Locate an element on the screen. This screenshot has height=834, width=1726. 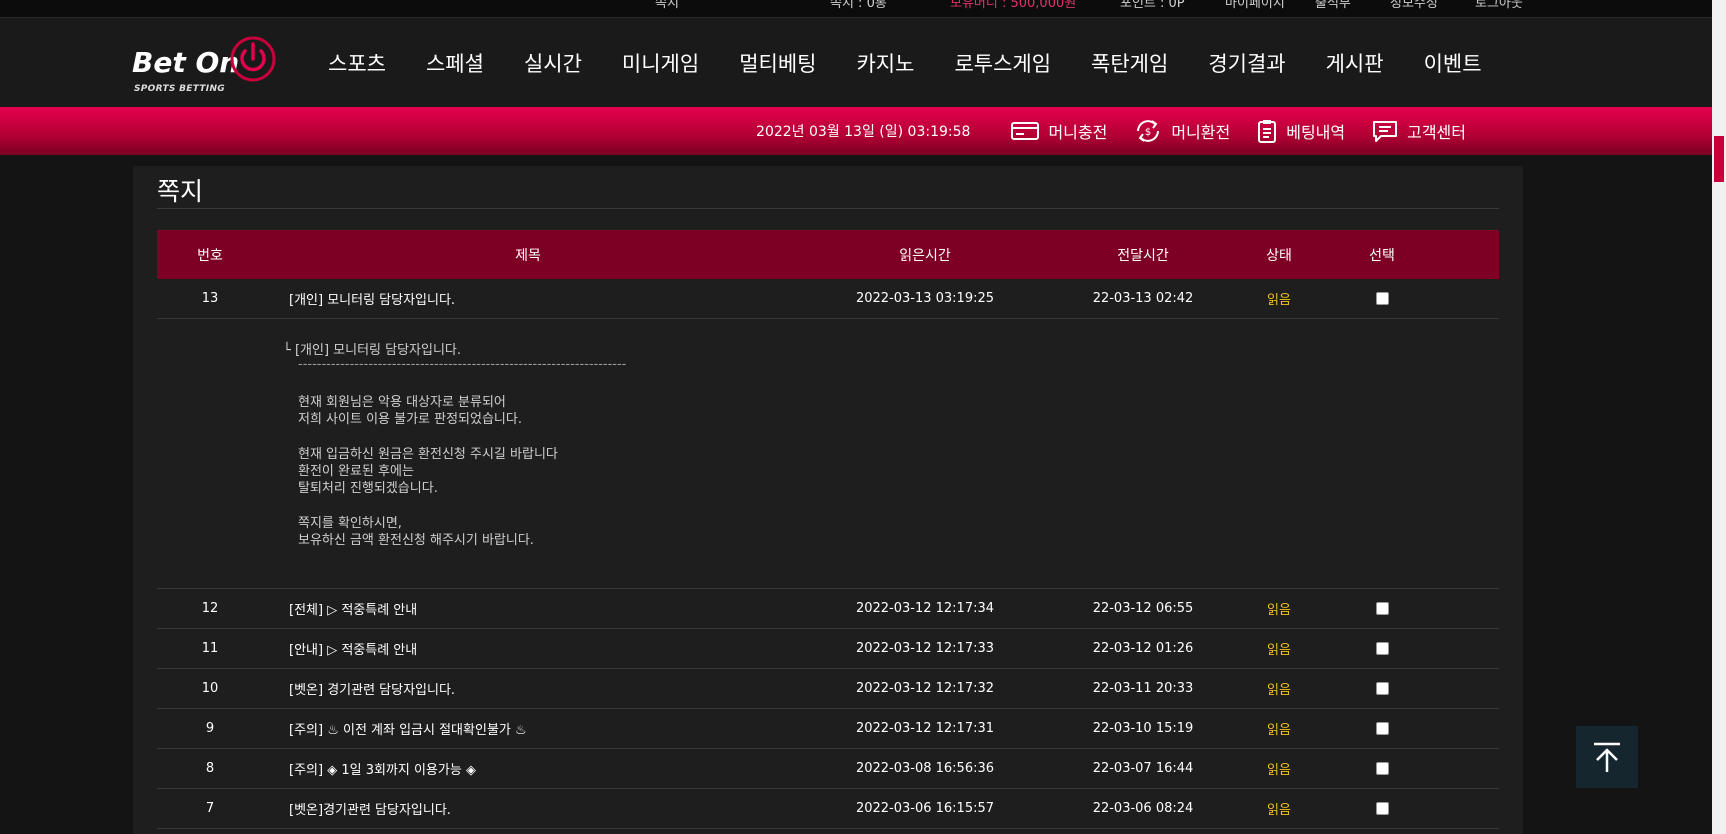
title-divider is located at coordinates (828, 208).